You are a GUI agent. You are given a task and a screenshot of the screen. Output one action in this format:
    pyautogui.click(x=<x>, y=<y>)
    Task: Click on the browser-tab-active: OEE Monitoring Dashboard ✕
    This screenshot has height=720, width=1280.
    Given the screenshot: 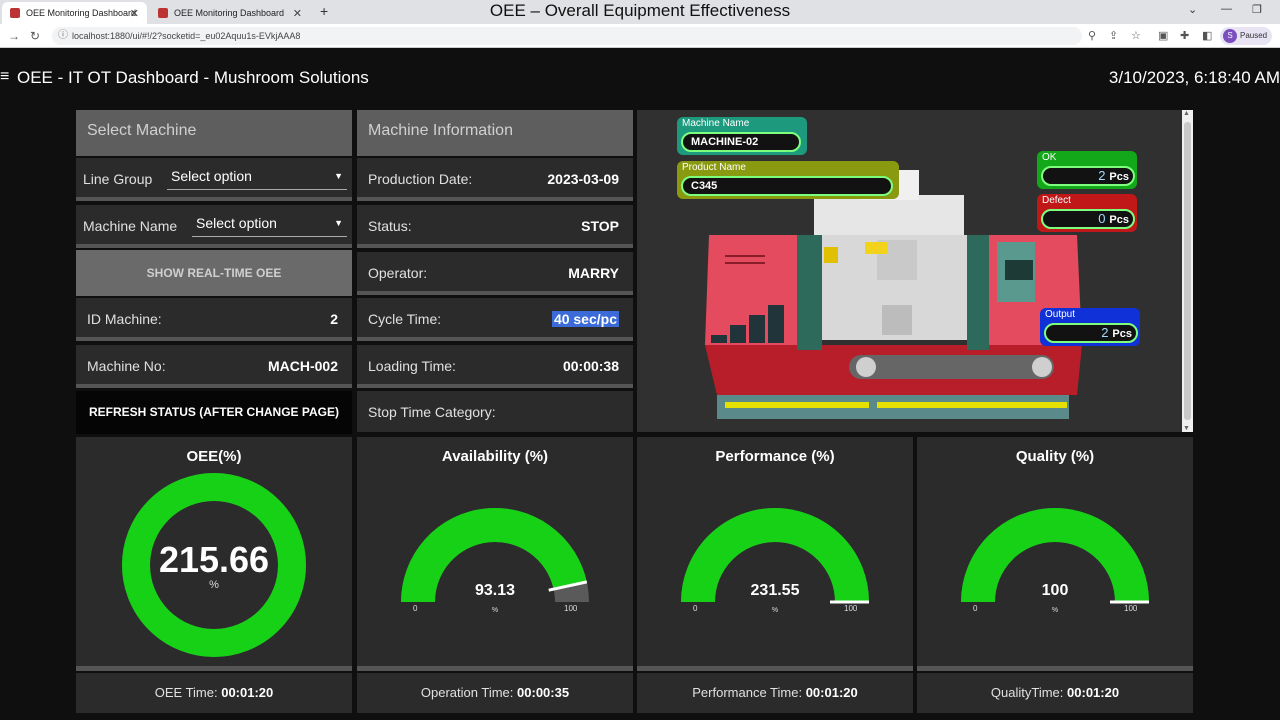 What is the action you would take?
    pyautogui.click(x=74, y=13)
    